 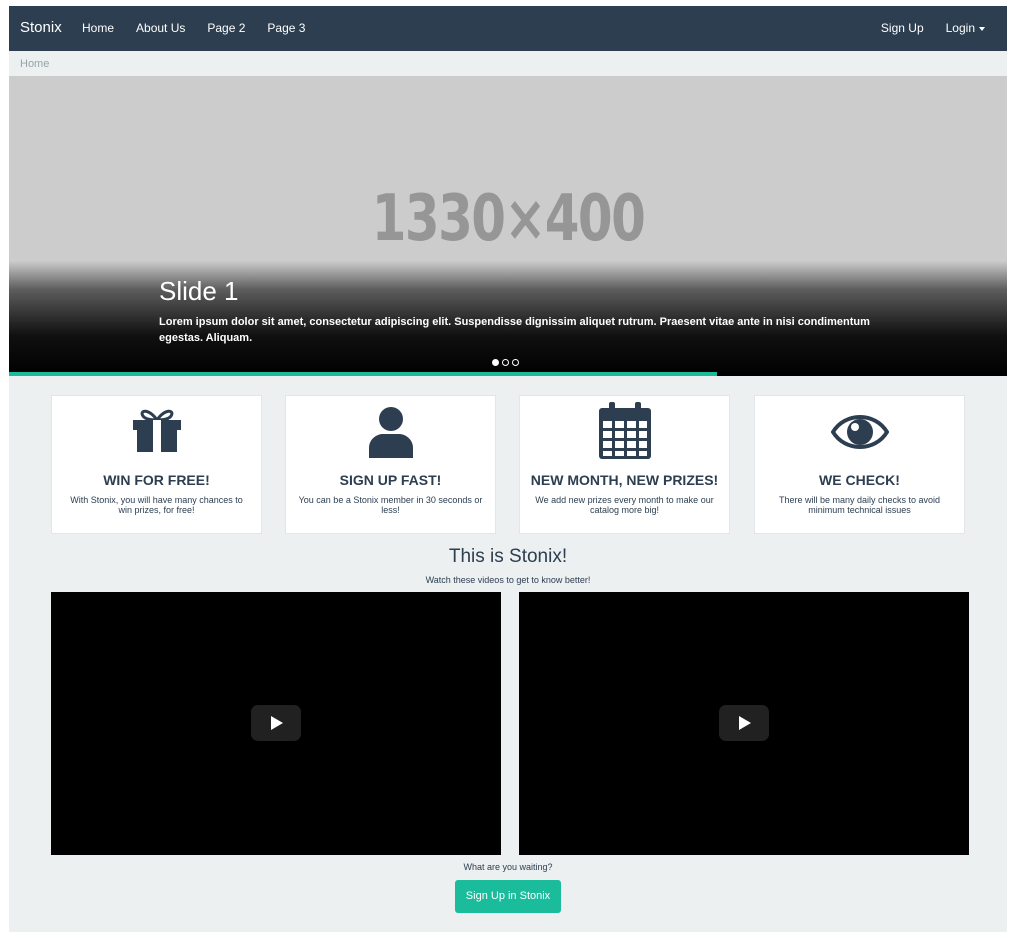 What do you see at coordinates (204, 28) in the screenshot?
I see `nav-links: Home About Us Page 2 Page 3` at bounding box center [204, 28].